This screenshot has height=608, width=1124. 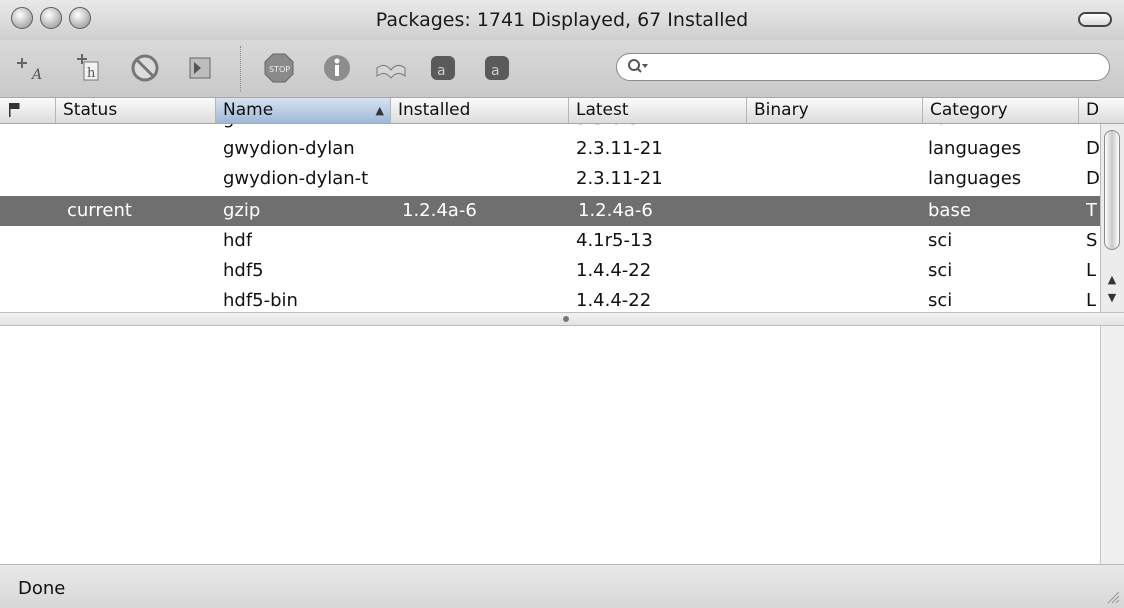 I want to click on row-latest: 3.5.8-3, so click(x=608, y=129).